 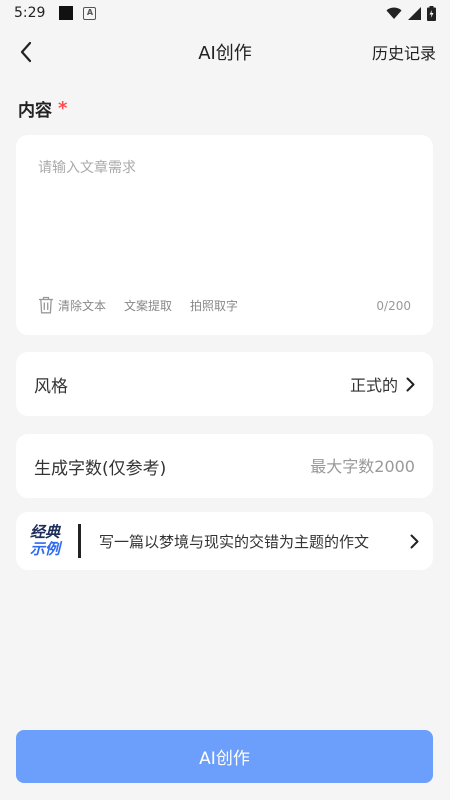 I want to click on page-title: AI创作, so click(x=225, y=53).